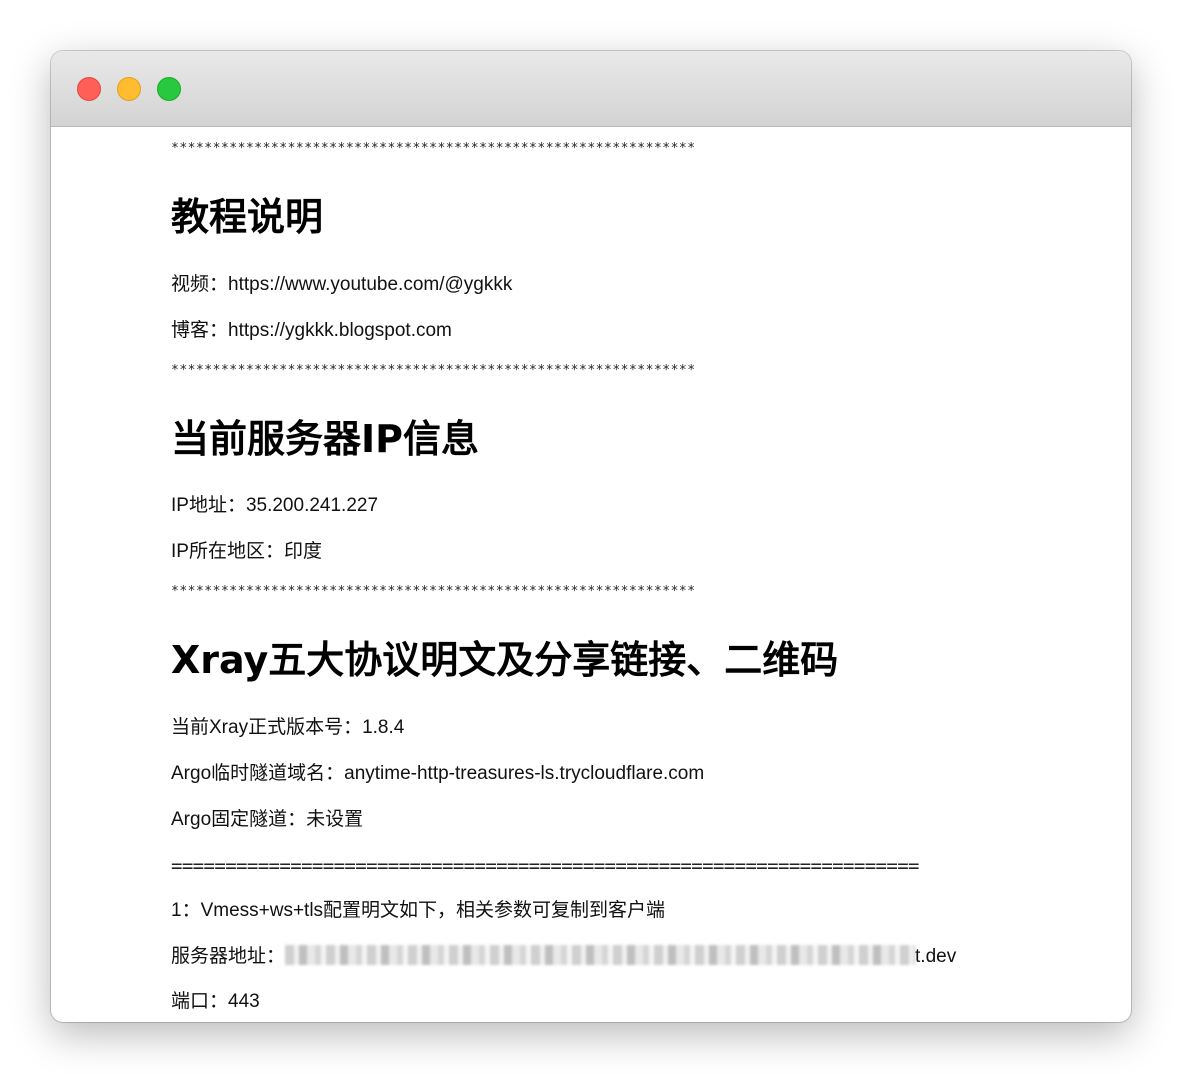  What do you see at coordinates (129, 89) in the screenshot?
I see `minimize-window-button` at bounding box center [129, 89].